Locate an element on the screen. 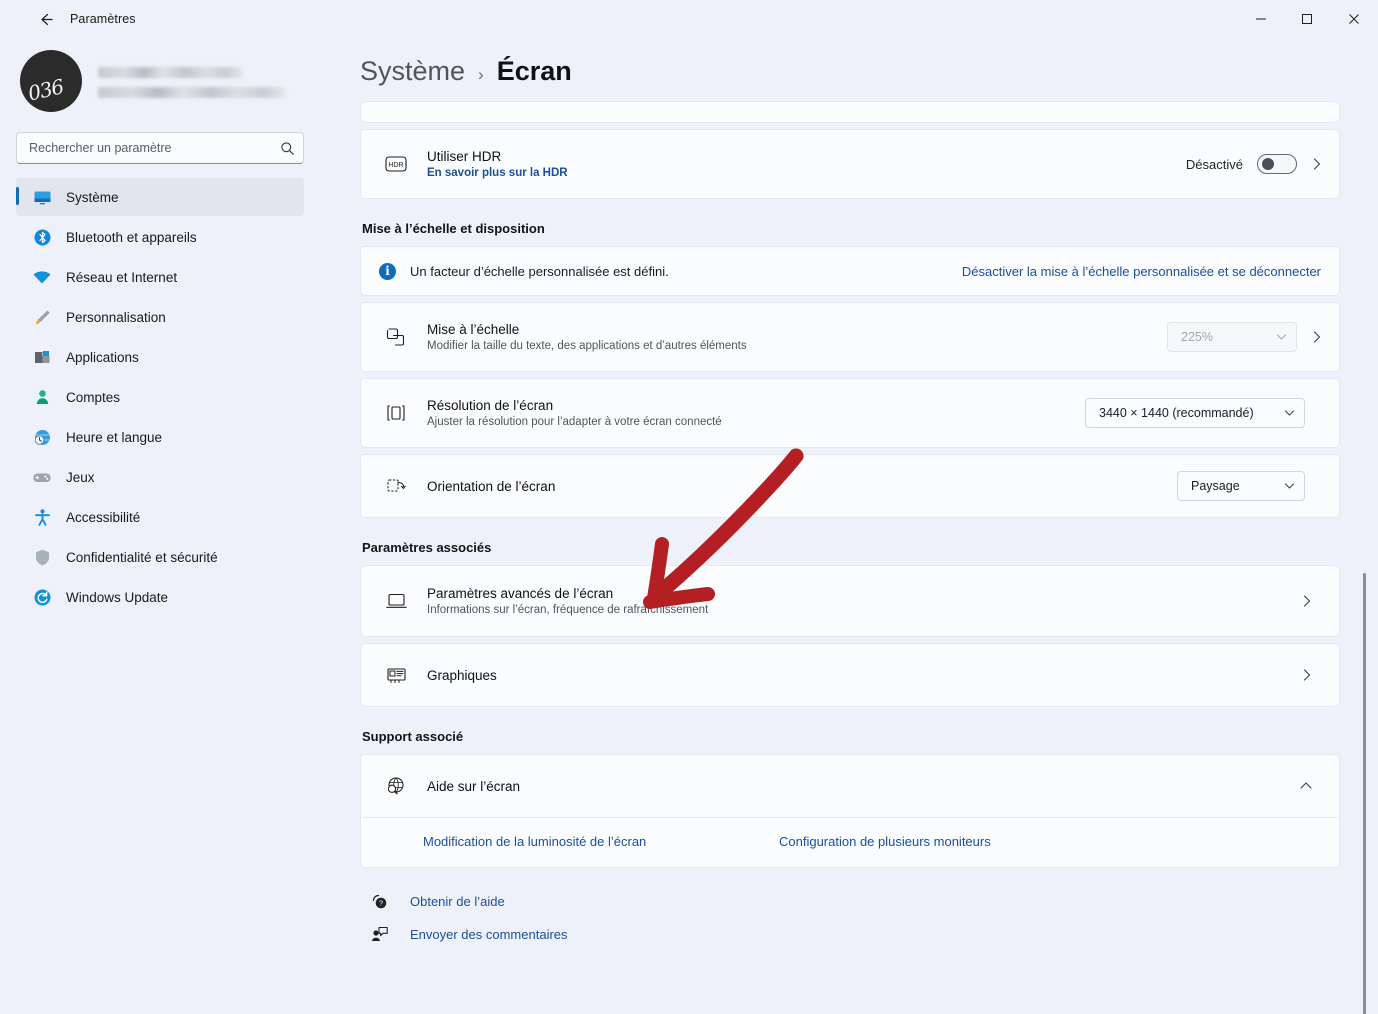  sidebar-item-accessibilite: Accessibilité is located at coordinates (160, 517).